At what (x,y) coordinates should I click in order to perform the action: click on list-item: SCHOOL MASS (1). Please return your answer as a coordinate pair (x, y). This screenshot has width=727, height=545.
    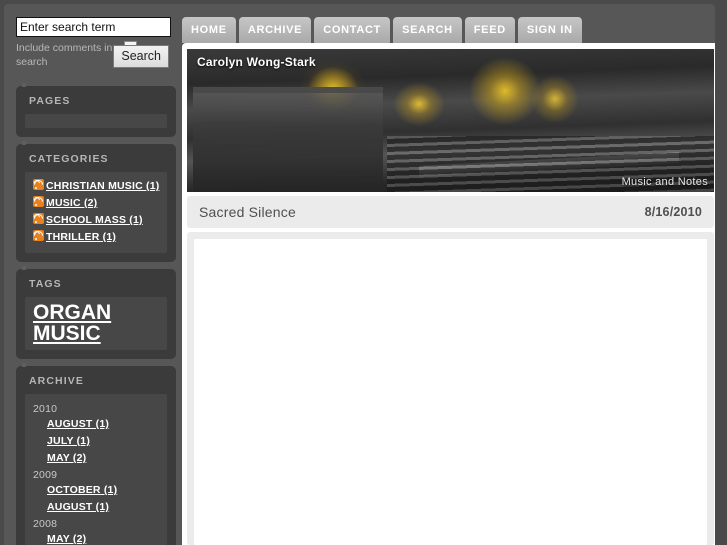
    Looking at the image, I should click on (96, 219).